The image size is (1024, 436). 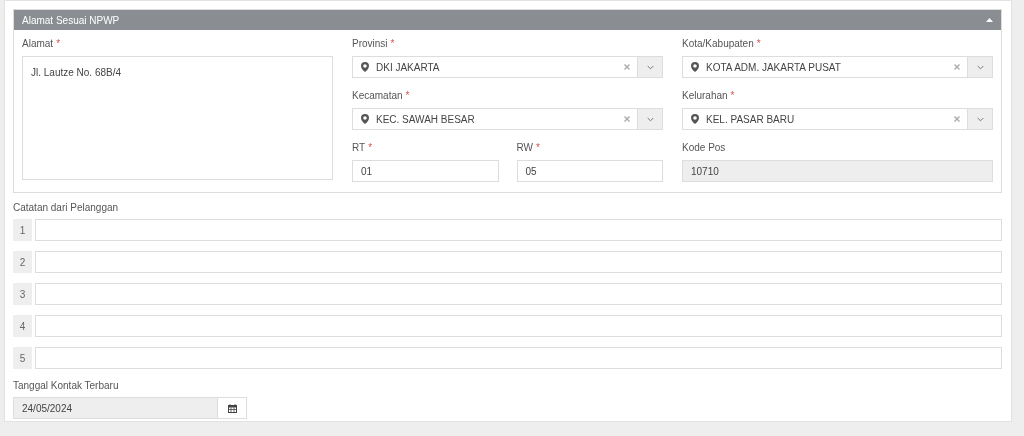 I want to click on line-number: 5, so click(x=22, y=358).